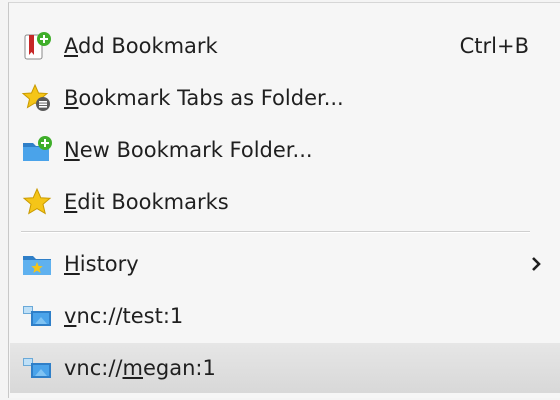  What do you see at coordinates (37, 202) in the screenshot?
I see `star-icon` at bounding box center [37, 202].